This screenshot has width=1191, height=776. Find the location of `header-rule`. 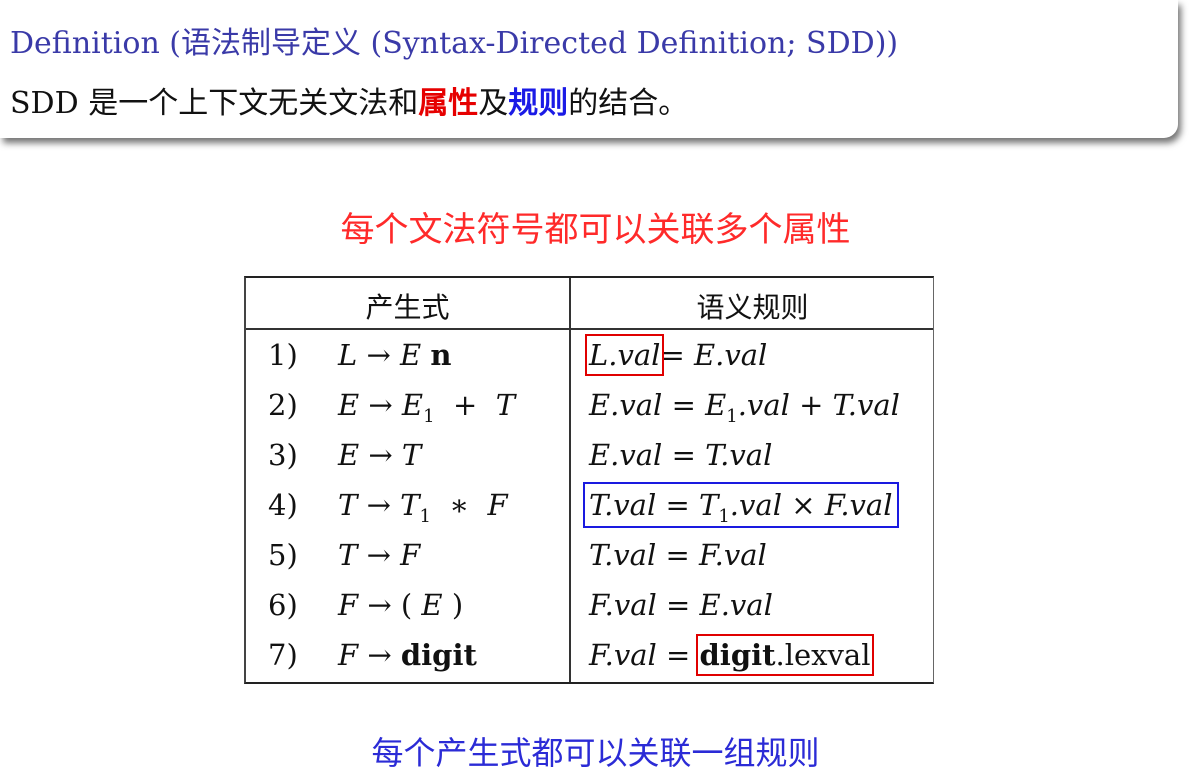

header-rule is located at coordinates (589, 329).